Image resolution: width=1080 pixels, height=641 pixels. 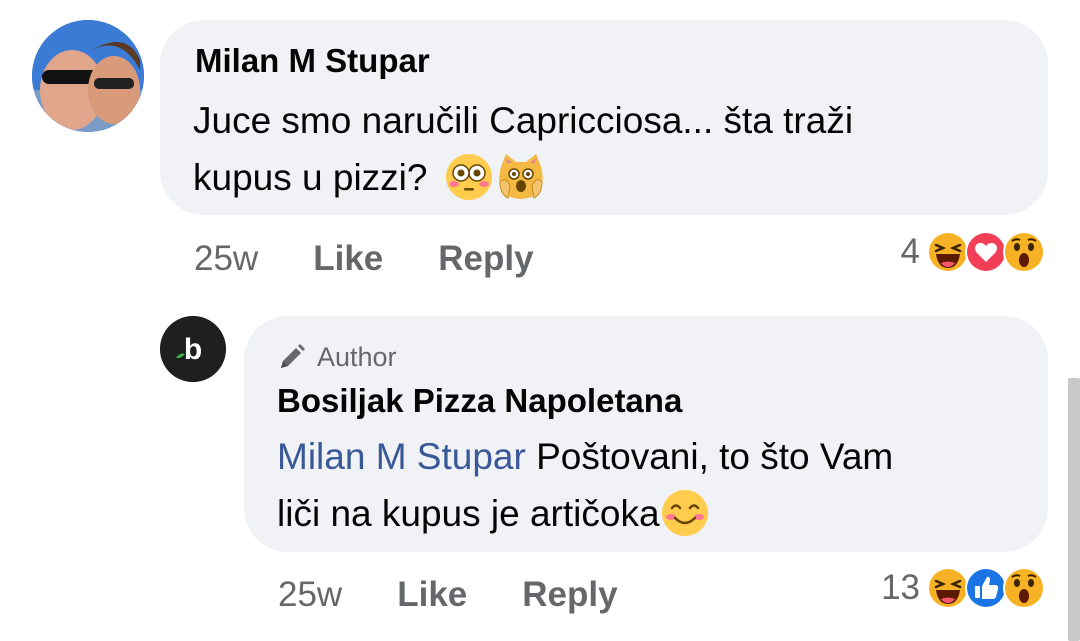 What do you see at coordinates (310, 595) in the screenshot?
I see `reply-timestamp: 25w` at bounding box center [310, 595].